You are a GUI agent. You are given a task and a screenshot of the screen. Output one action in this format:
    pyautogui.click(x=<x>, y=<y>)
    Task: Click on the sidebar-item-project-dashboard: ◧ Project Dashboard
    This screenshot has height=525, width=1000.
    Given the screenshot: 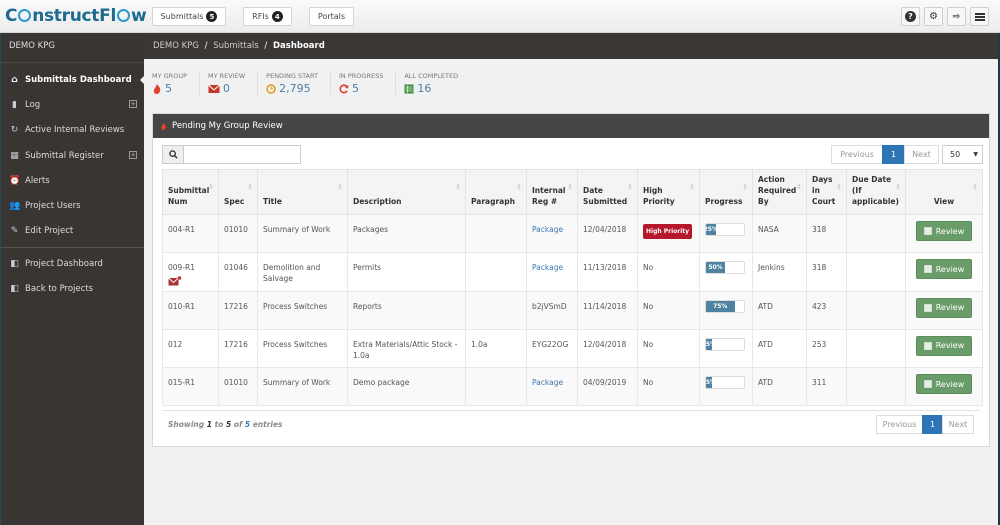 What is the action you would take?
    pyautogui.click(x=72, y=263)
    